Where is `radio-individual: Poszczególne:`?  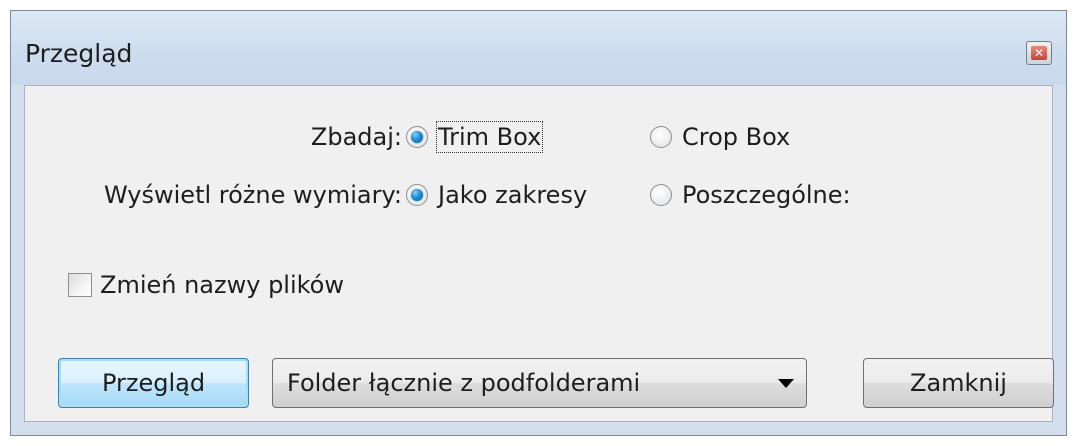
radio-individual: Poszczególne: is located at coordinates (750, 195).